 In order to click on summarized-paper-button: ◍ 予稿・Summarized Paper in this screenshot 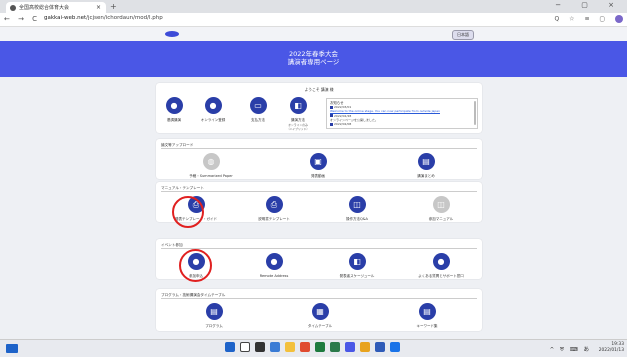, I will do `click(211, 166)`.